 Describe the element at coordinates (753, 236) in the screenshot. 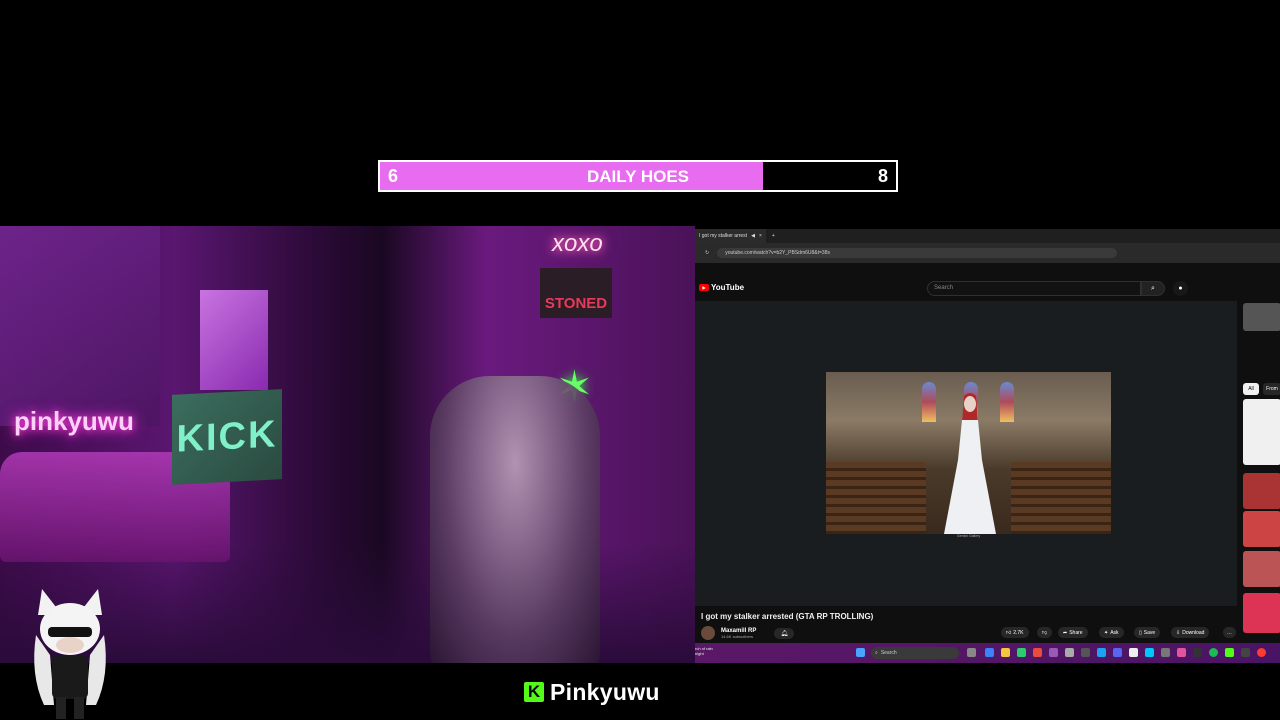

I see `tab-audio-icon: ◀` at that location.